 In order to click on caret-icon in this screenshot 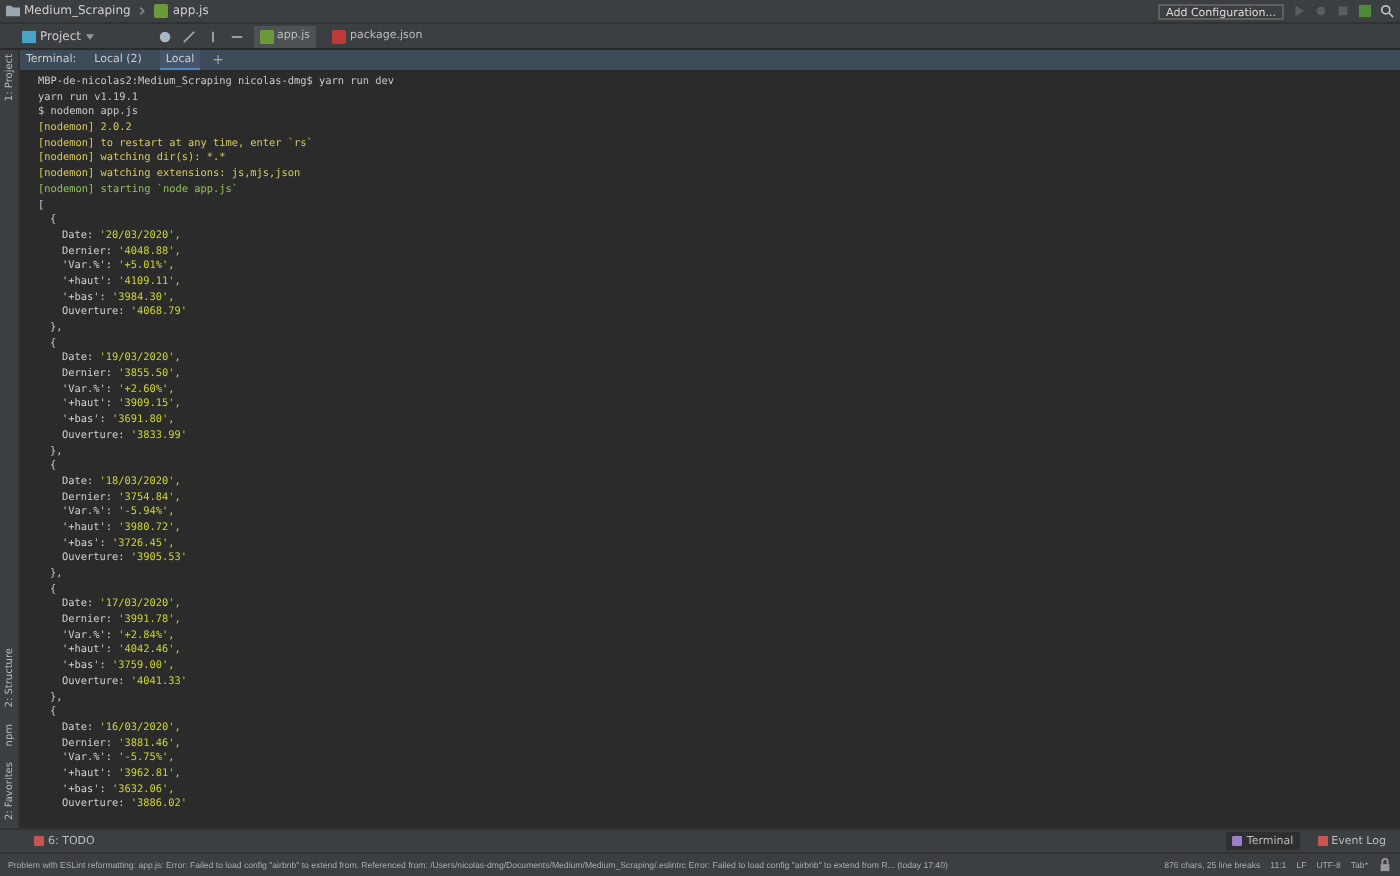, I will do `click(89, 36)`.